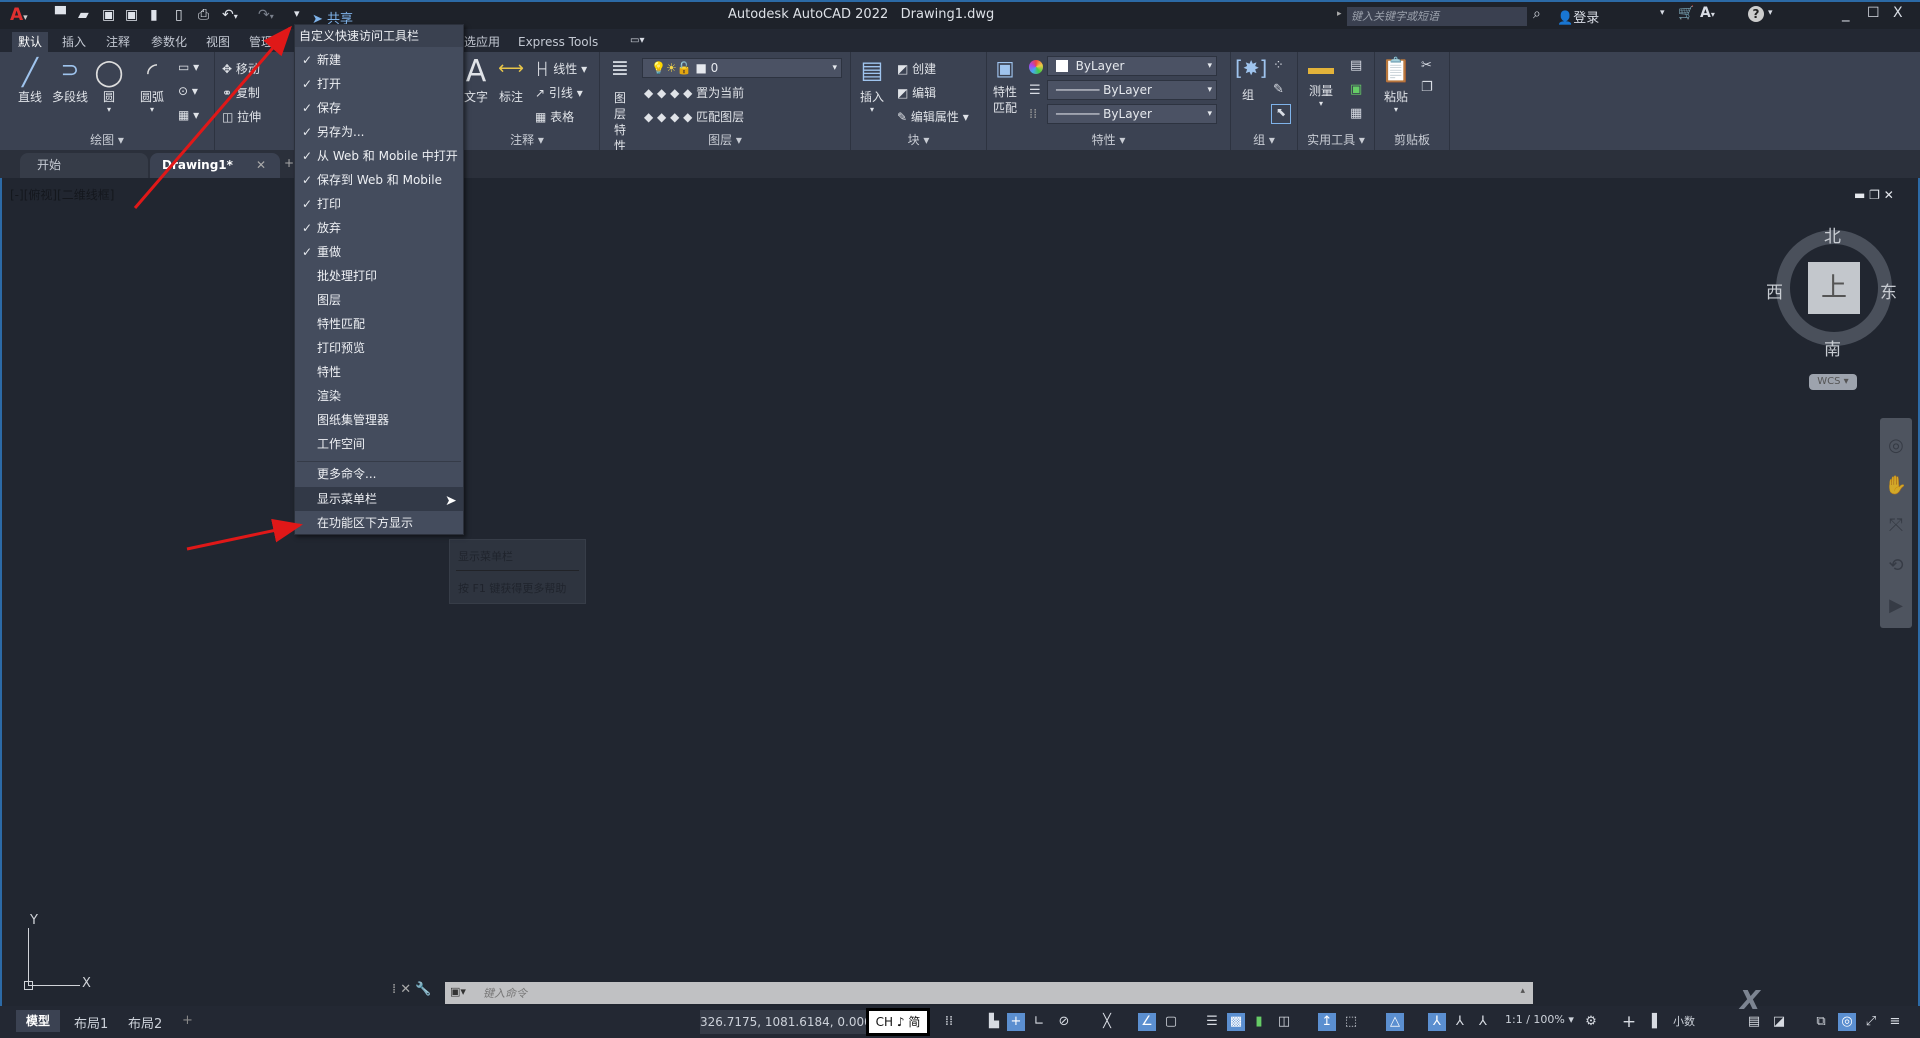 The height and width of the screenshot is (1038, 1920). I want to click on menu-item: ✓ 重做, so click(379, 252).